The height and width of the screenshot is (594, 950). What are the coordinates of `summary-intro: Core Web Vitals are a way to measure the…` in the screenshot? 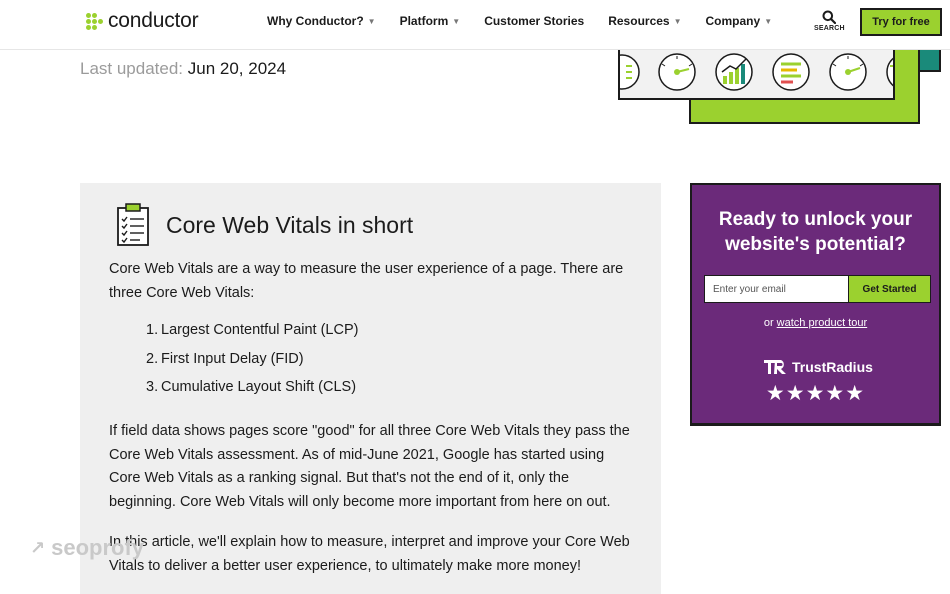 It's located at (366, 281).